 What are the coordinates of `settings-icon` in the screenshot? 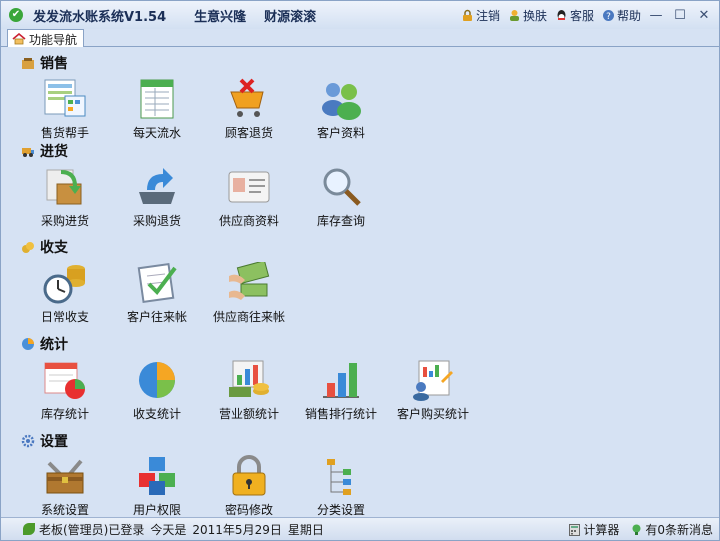 It's located at (28, 441).